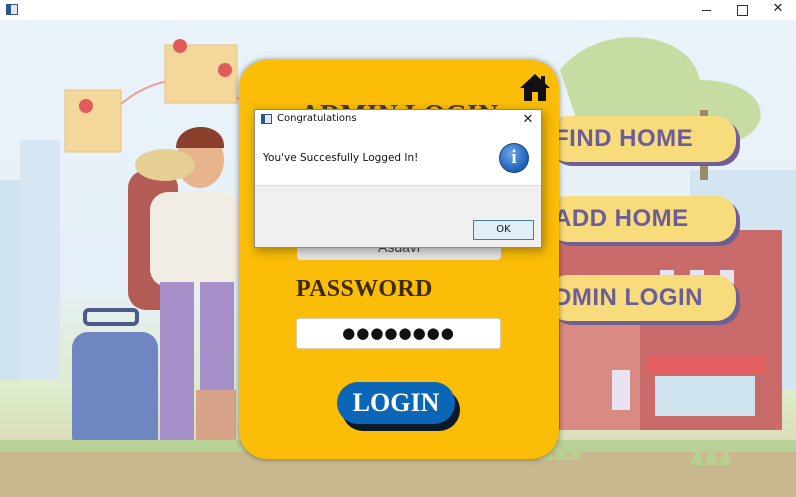  I want to click on admin-login-button: DMIN LOGIN, so click(642, 298).